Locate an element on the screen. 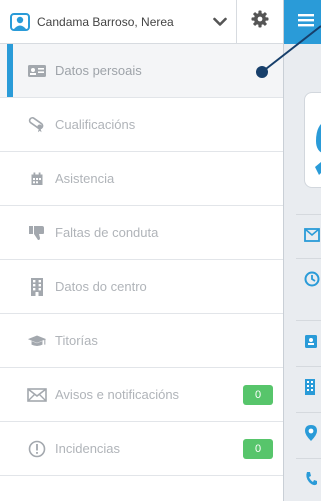 Image resolution: width=321 pixels, height=501 pixels. id-badge-icon is located at coordinates (311, 343).